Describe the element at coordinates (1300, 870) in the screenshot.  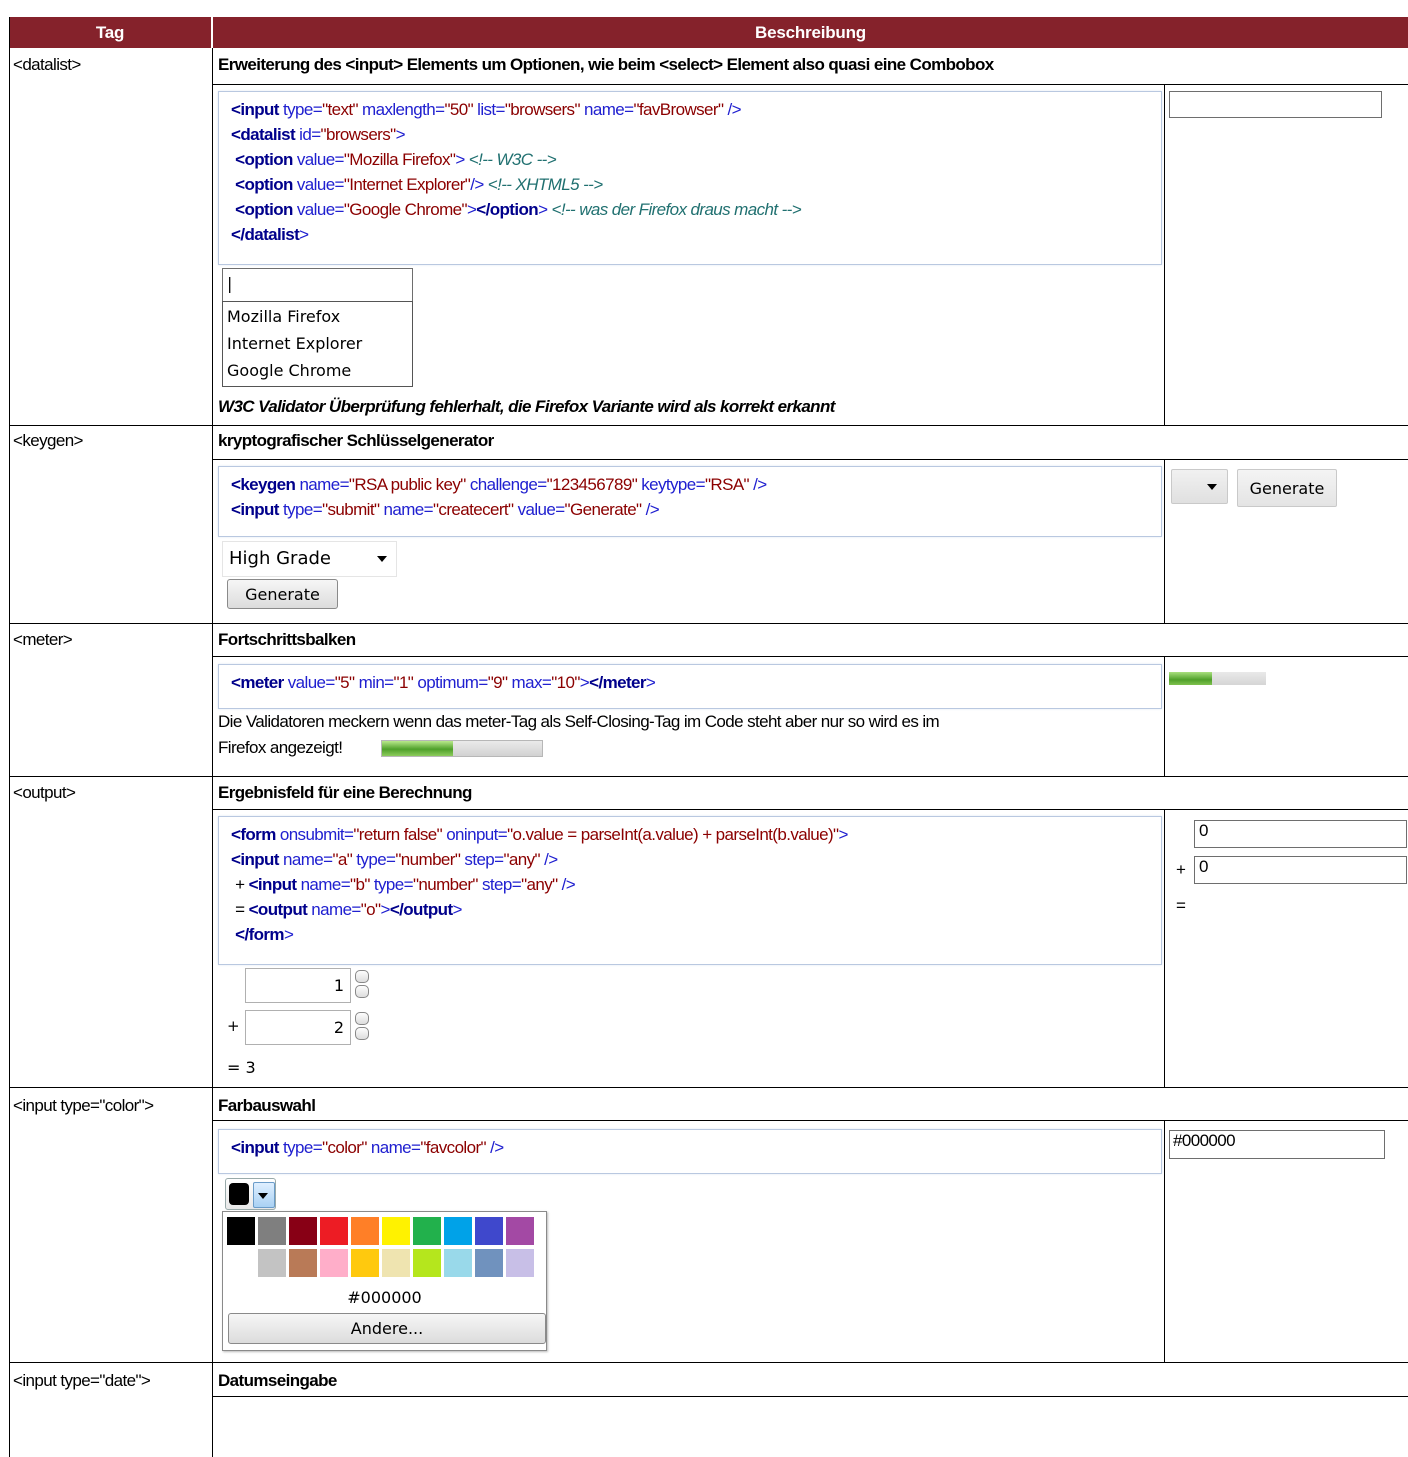
I see `live-number-input-b: 0` at that location.